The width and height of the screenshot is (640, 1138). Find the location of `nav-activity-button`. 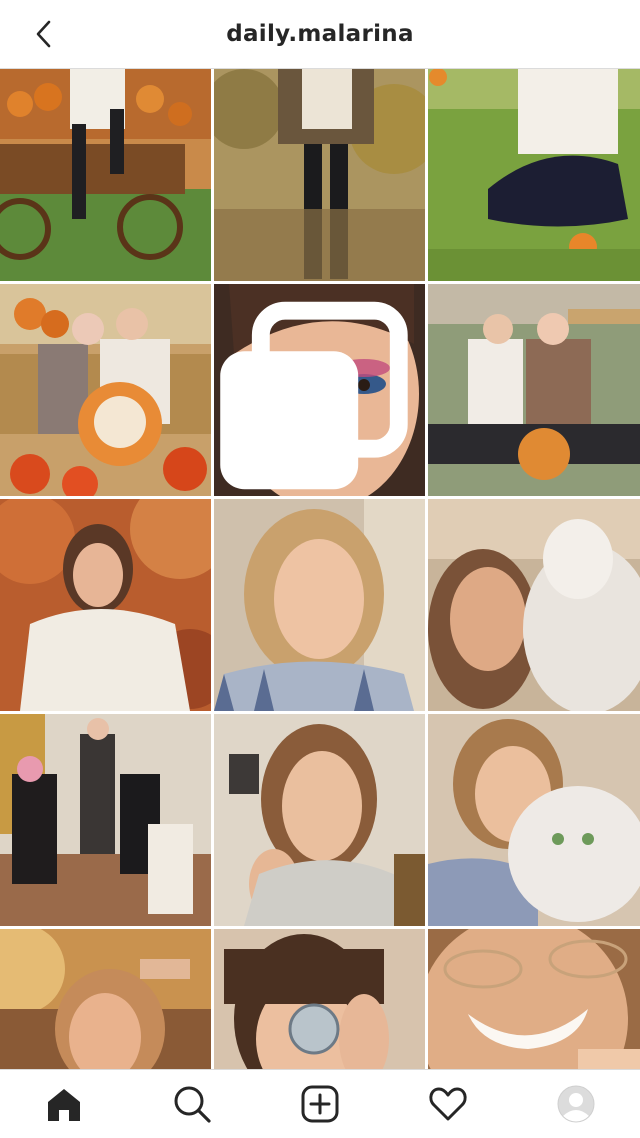

nav-activity-button is located at coordinates (448, 1104).